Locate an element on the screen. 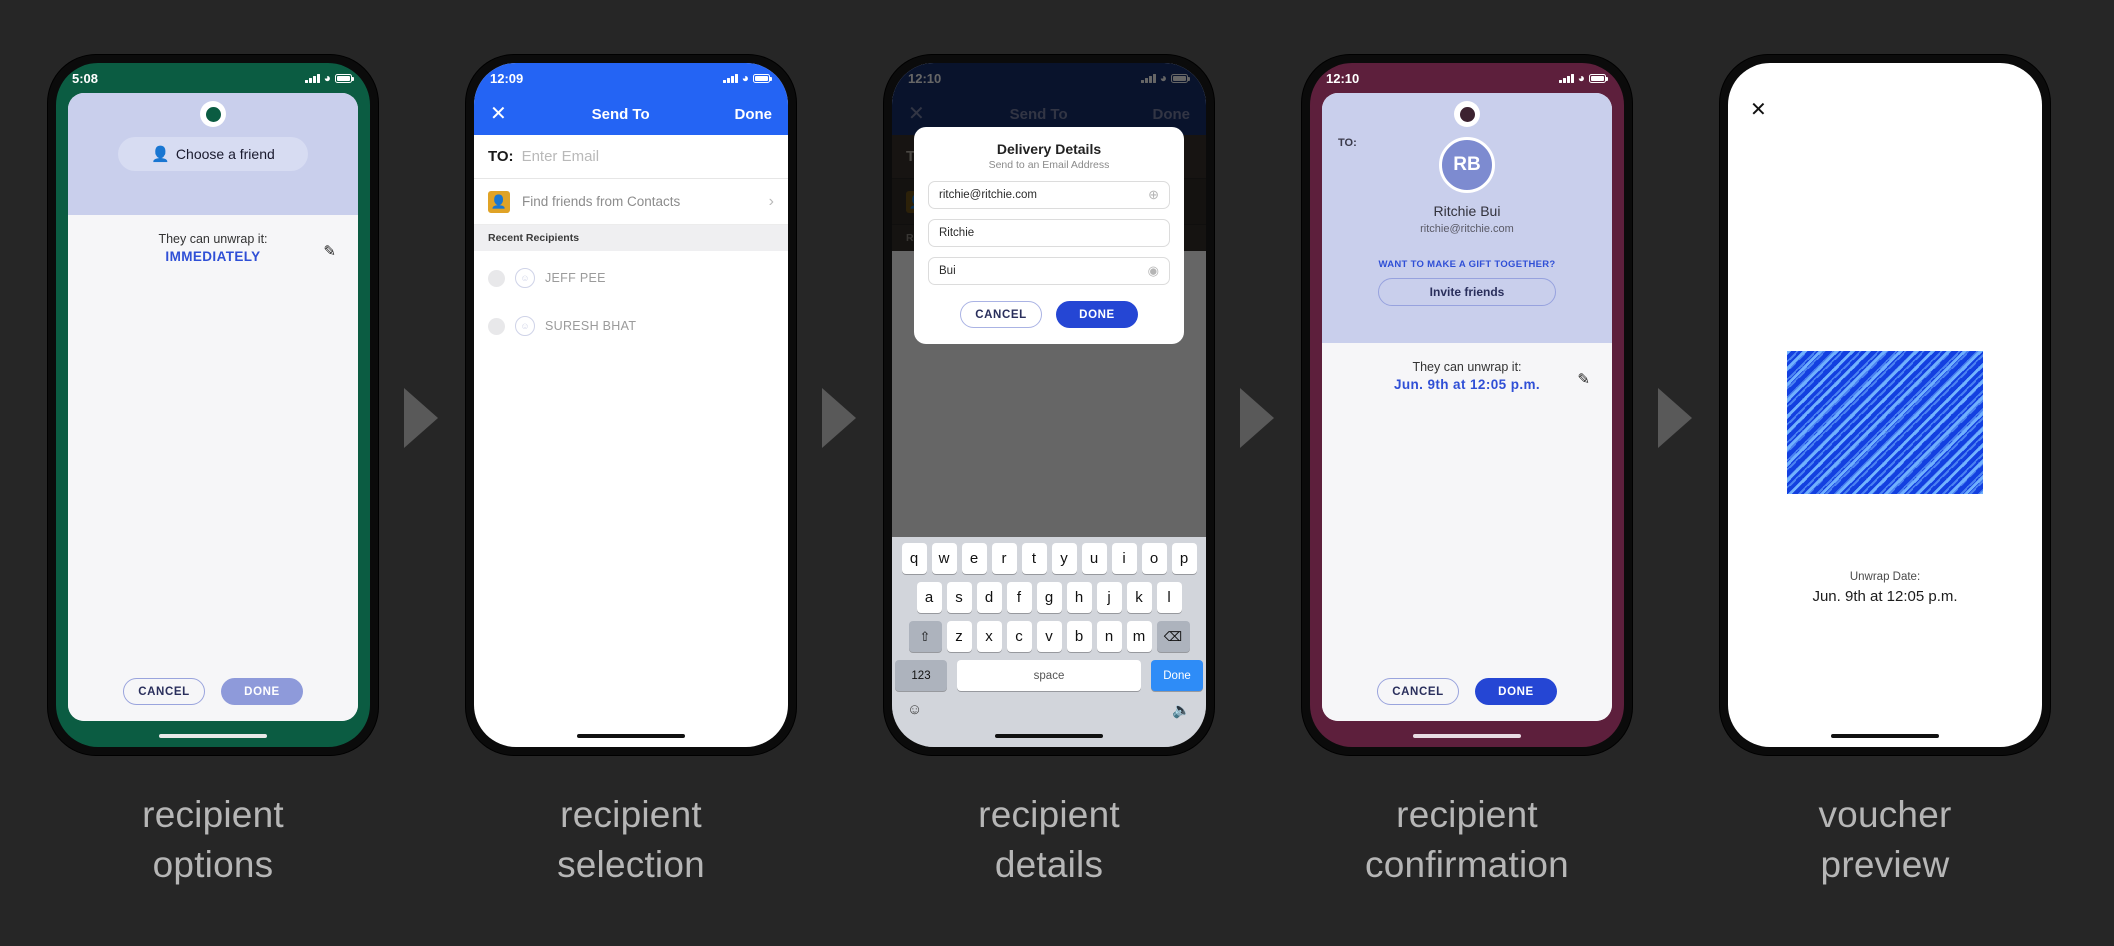 This screenshot has width=2114, height=946. microphone-icon: 🔈 is located at coordinates (1181, 710).